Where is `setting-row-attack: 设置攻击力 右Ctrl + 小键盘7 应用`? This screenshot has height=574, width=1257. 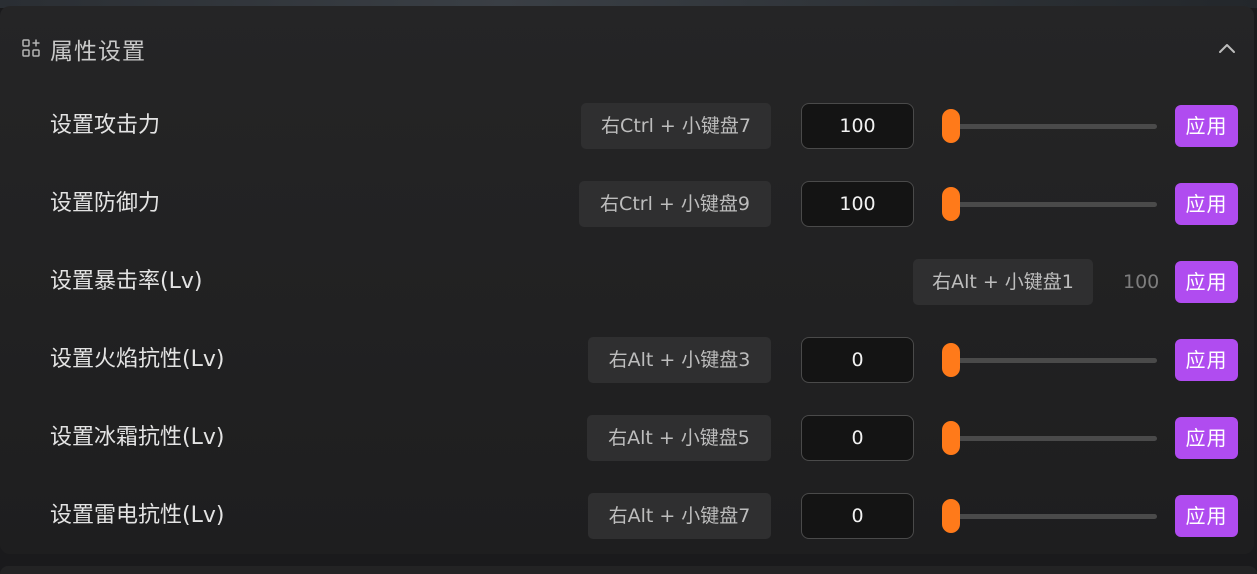 setting-row-attack: 设置攻击力 右Ctrl + 小键盘7 应用 is located at coordinates (627, 142).